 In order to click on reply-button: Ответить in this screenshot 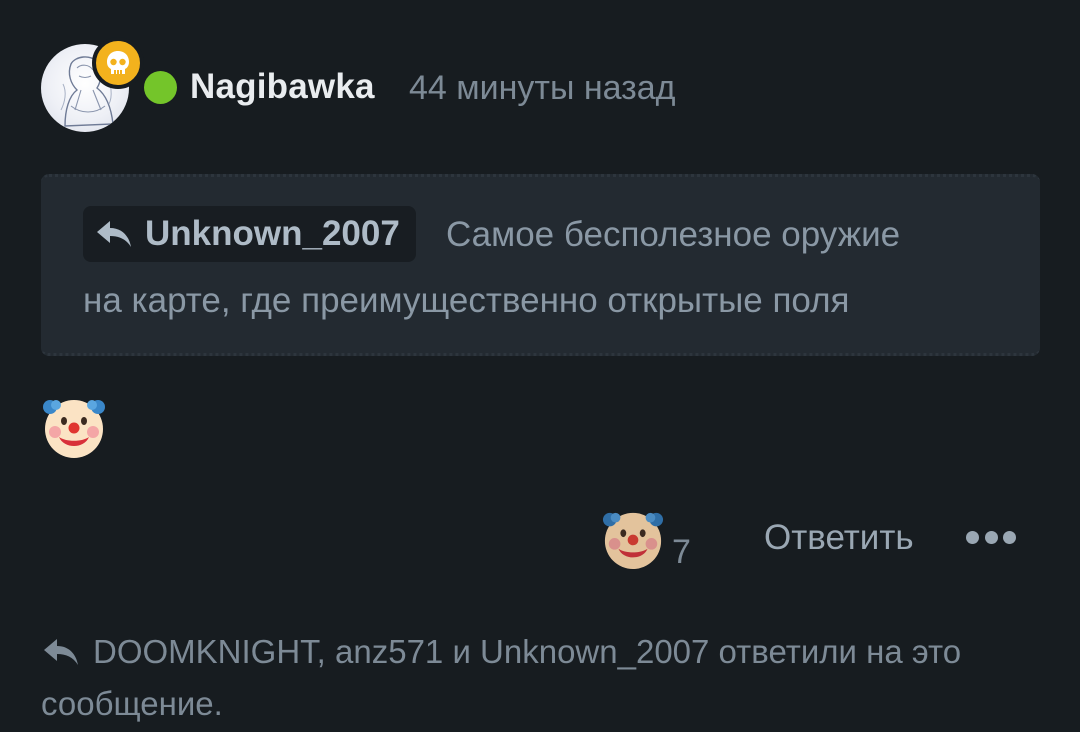, I will do `click(839, 538)`.